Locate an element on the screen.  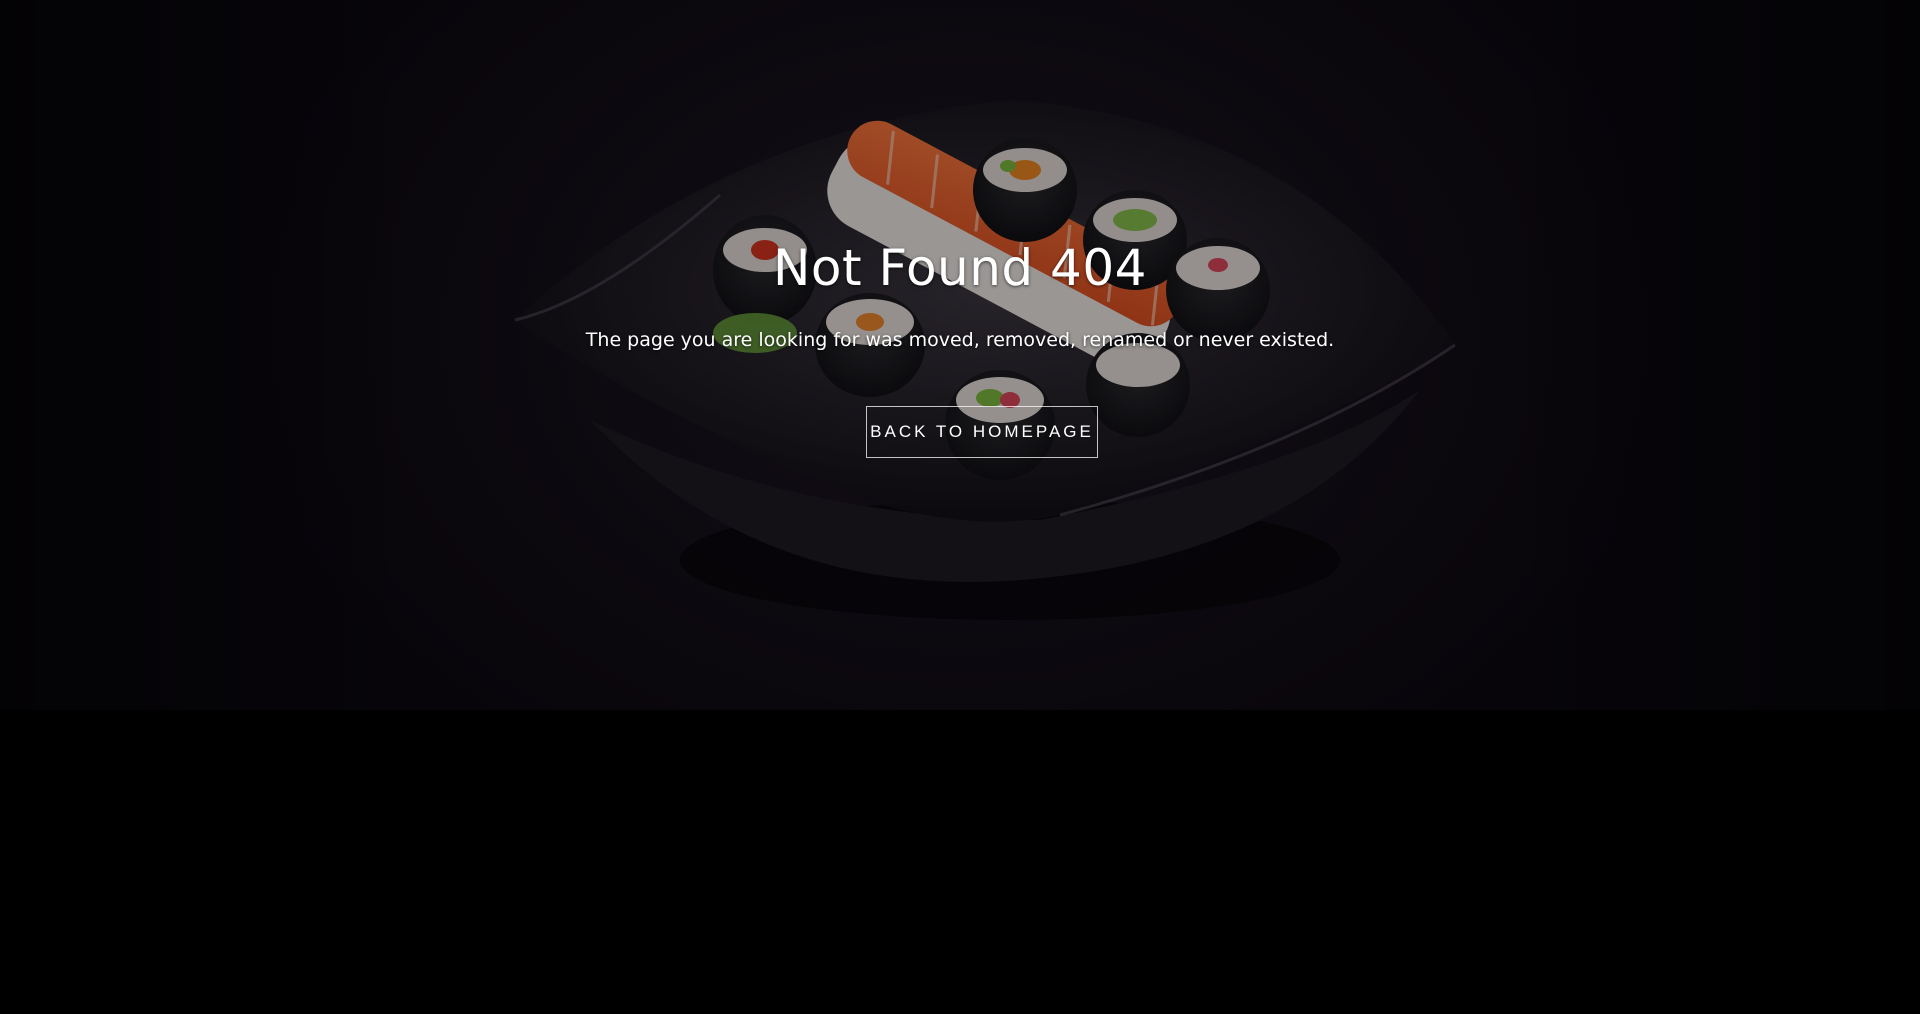
back-to-homepage-button: BACK TO HOMEPAGE is located at coordinates (982, 432).